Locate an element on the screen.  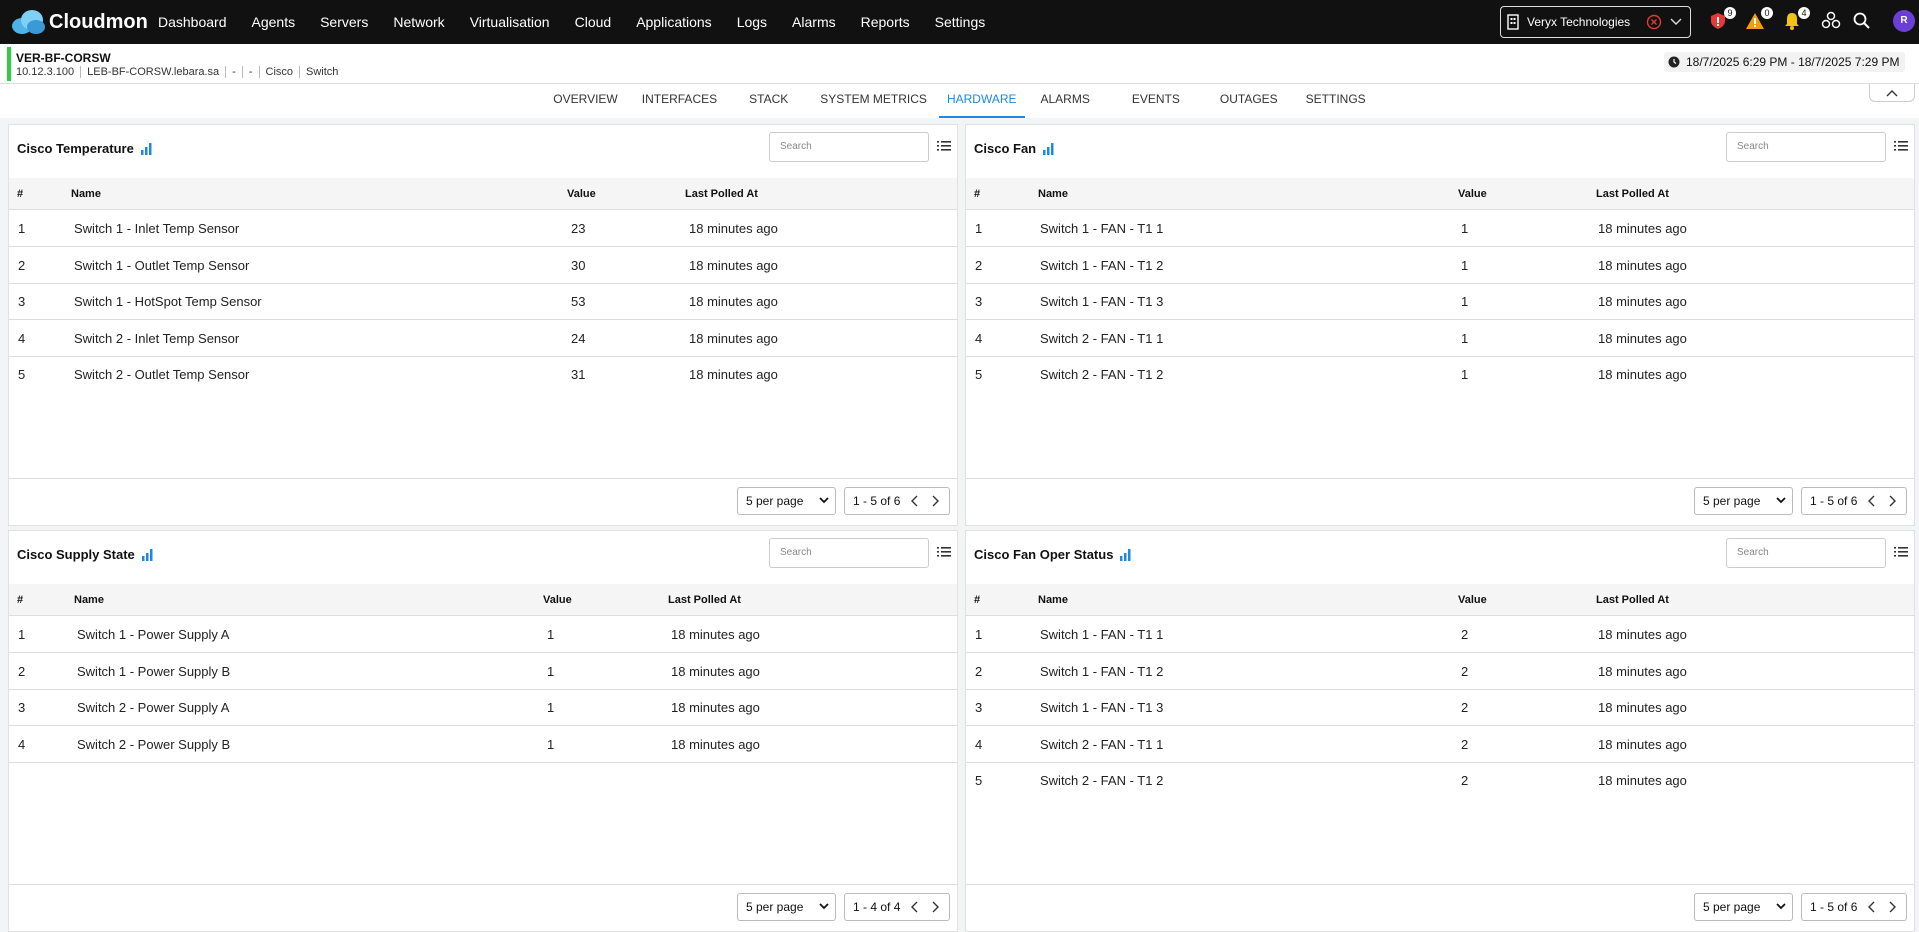
table-row: 1 Switch 1 - FAN - T1 1 1 18 minutes ago is located at coordinates (1440, 229).